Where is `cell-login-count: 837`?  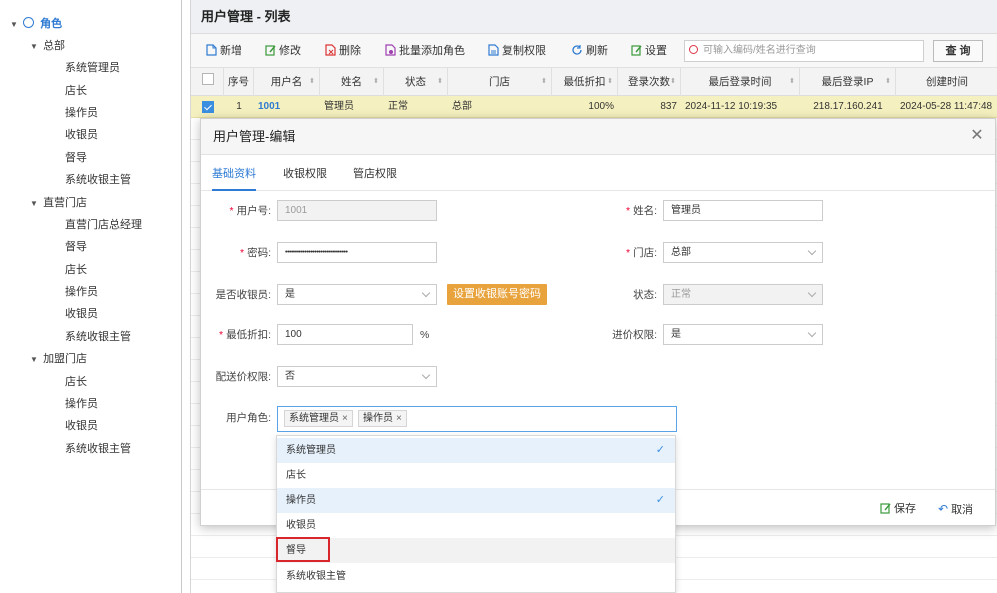 cell-login-count: 837 is located at coordinates (668, 106).